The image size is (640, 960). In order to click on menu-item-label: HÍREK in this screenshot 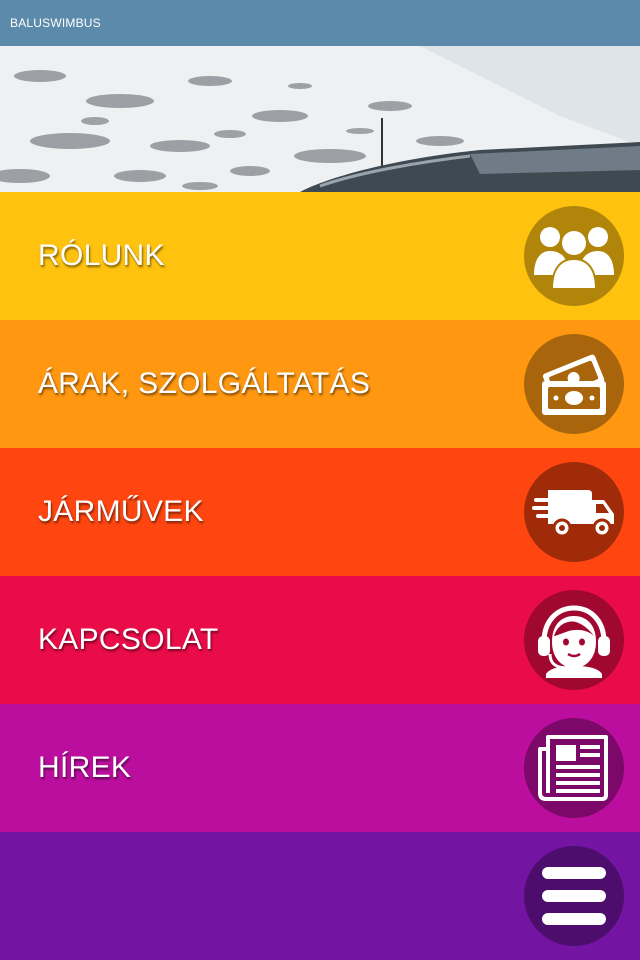, I will do `click(85, 767)`.